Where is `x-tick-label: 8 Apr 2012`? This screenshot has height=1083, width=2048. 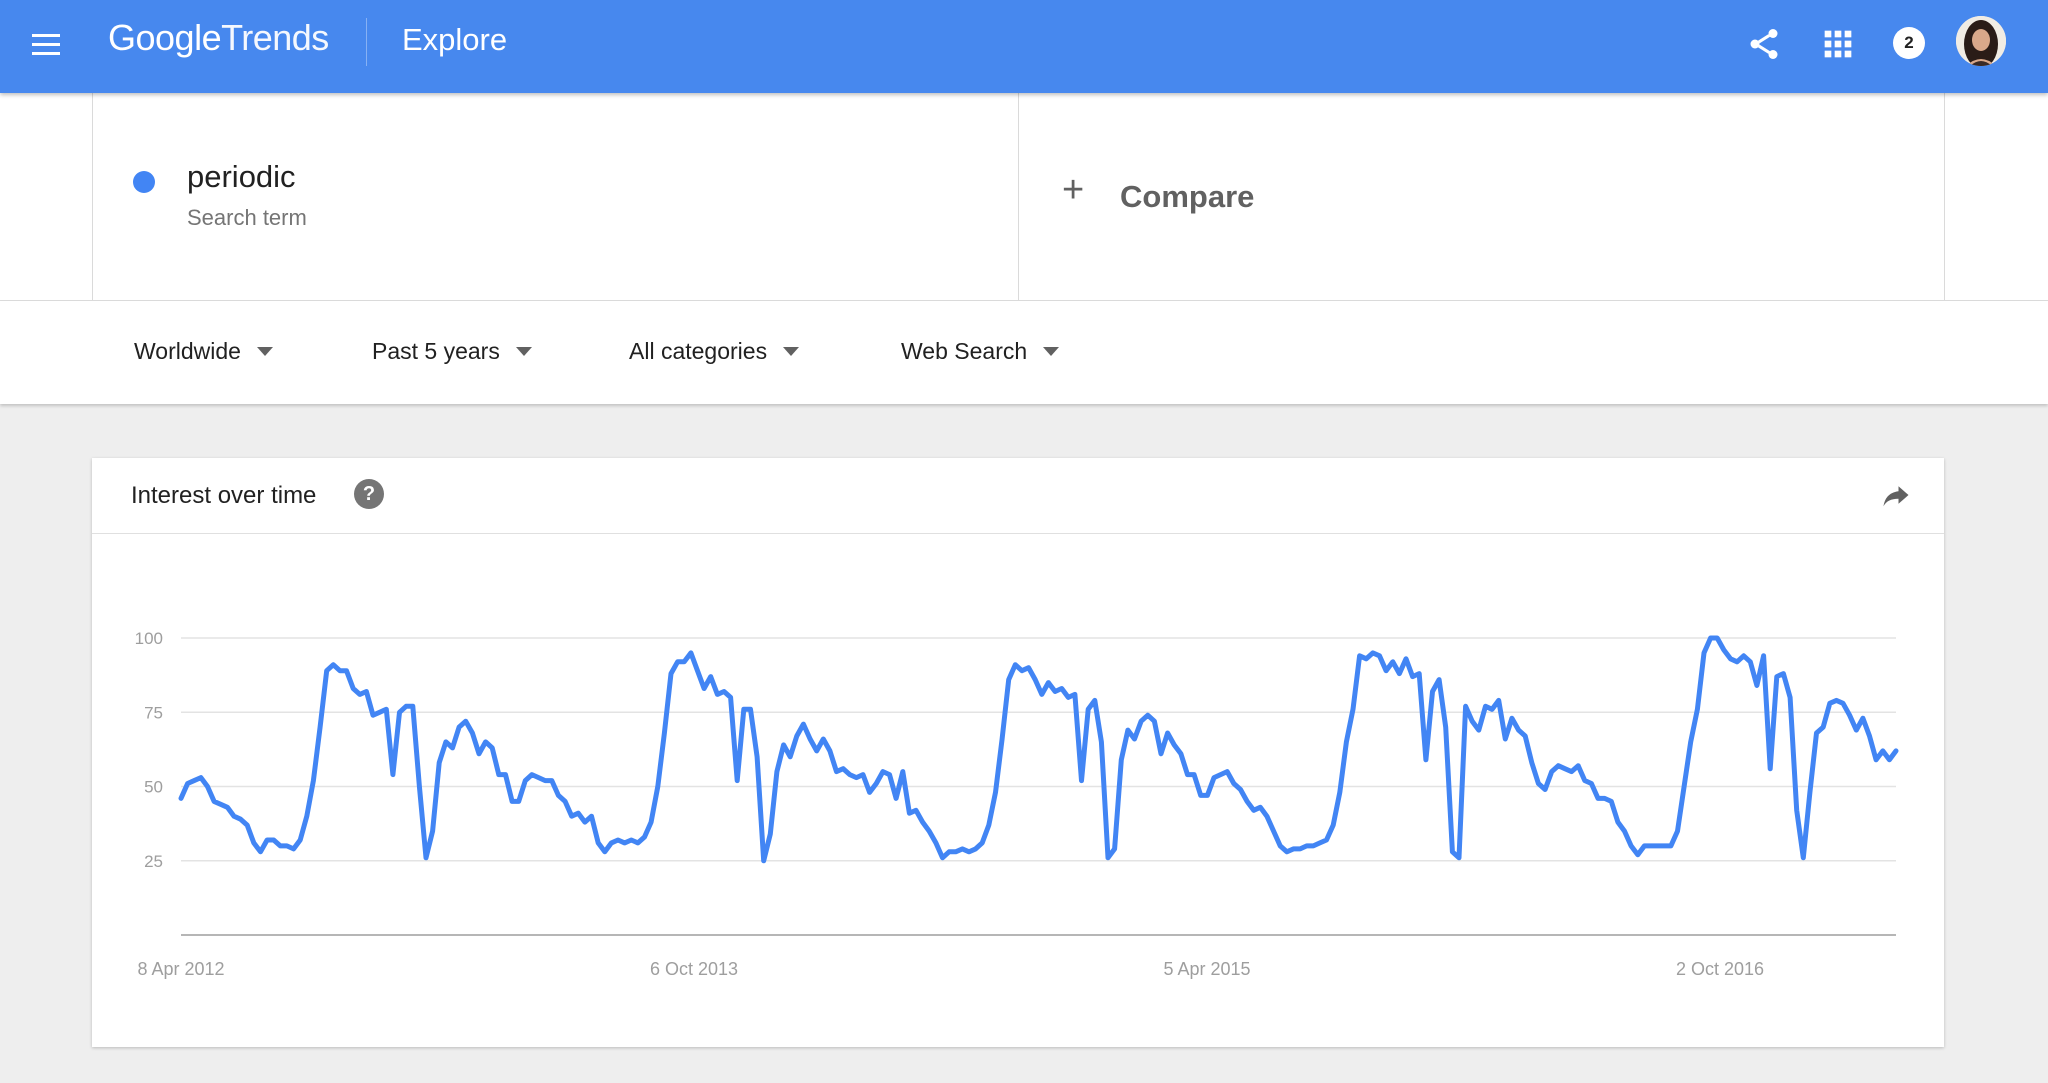
x-tick-label: 8 Apr 2012 is located at coordinates (180, 969).